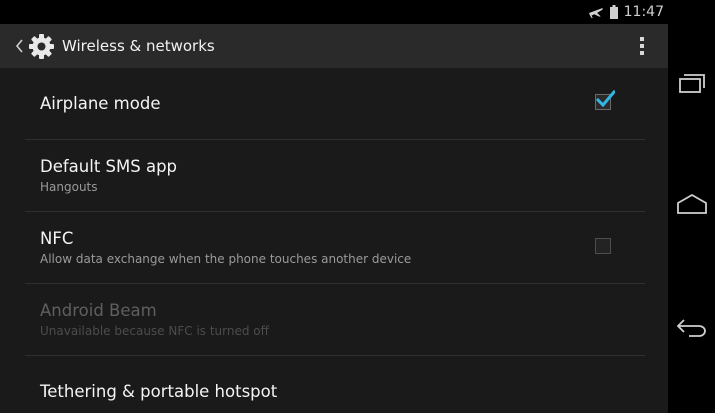 This screenshot has height=413, width=715. Describe the element at coordinates (691, 83) in the screenshot. I see `recent-apps-icon` at that location.